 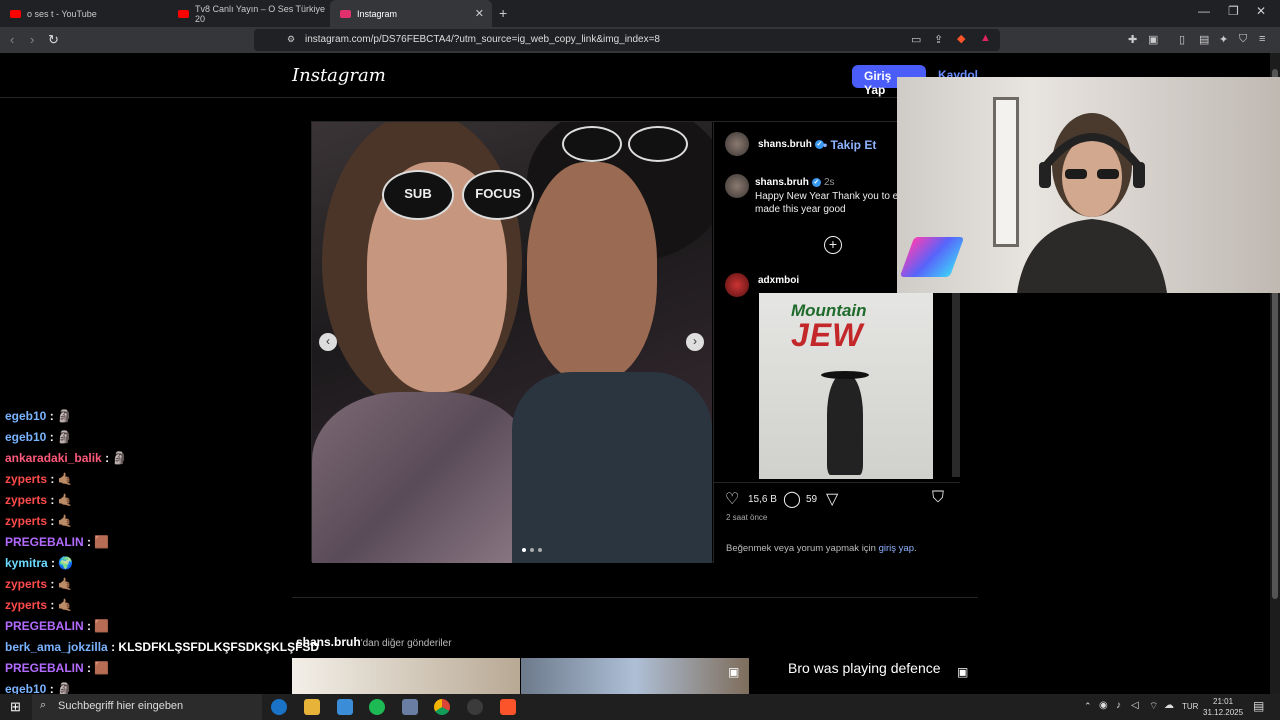 I want to click on close-window-icon: ✕, so click(x=1261, y=11).